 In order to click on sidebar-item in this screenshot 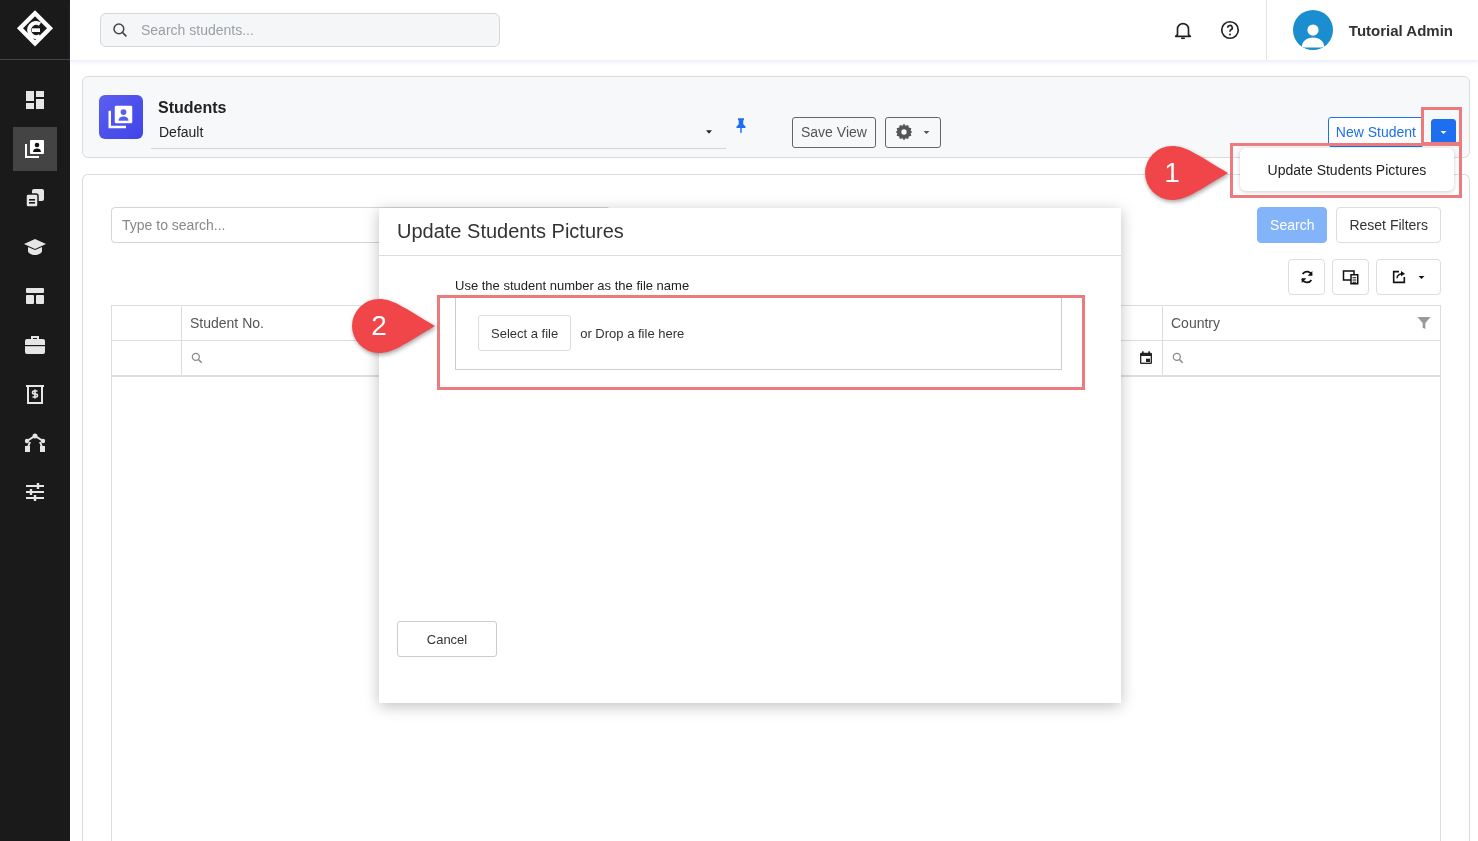, I will do `click(35, 149)`.